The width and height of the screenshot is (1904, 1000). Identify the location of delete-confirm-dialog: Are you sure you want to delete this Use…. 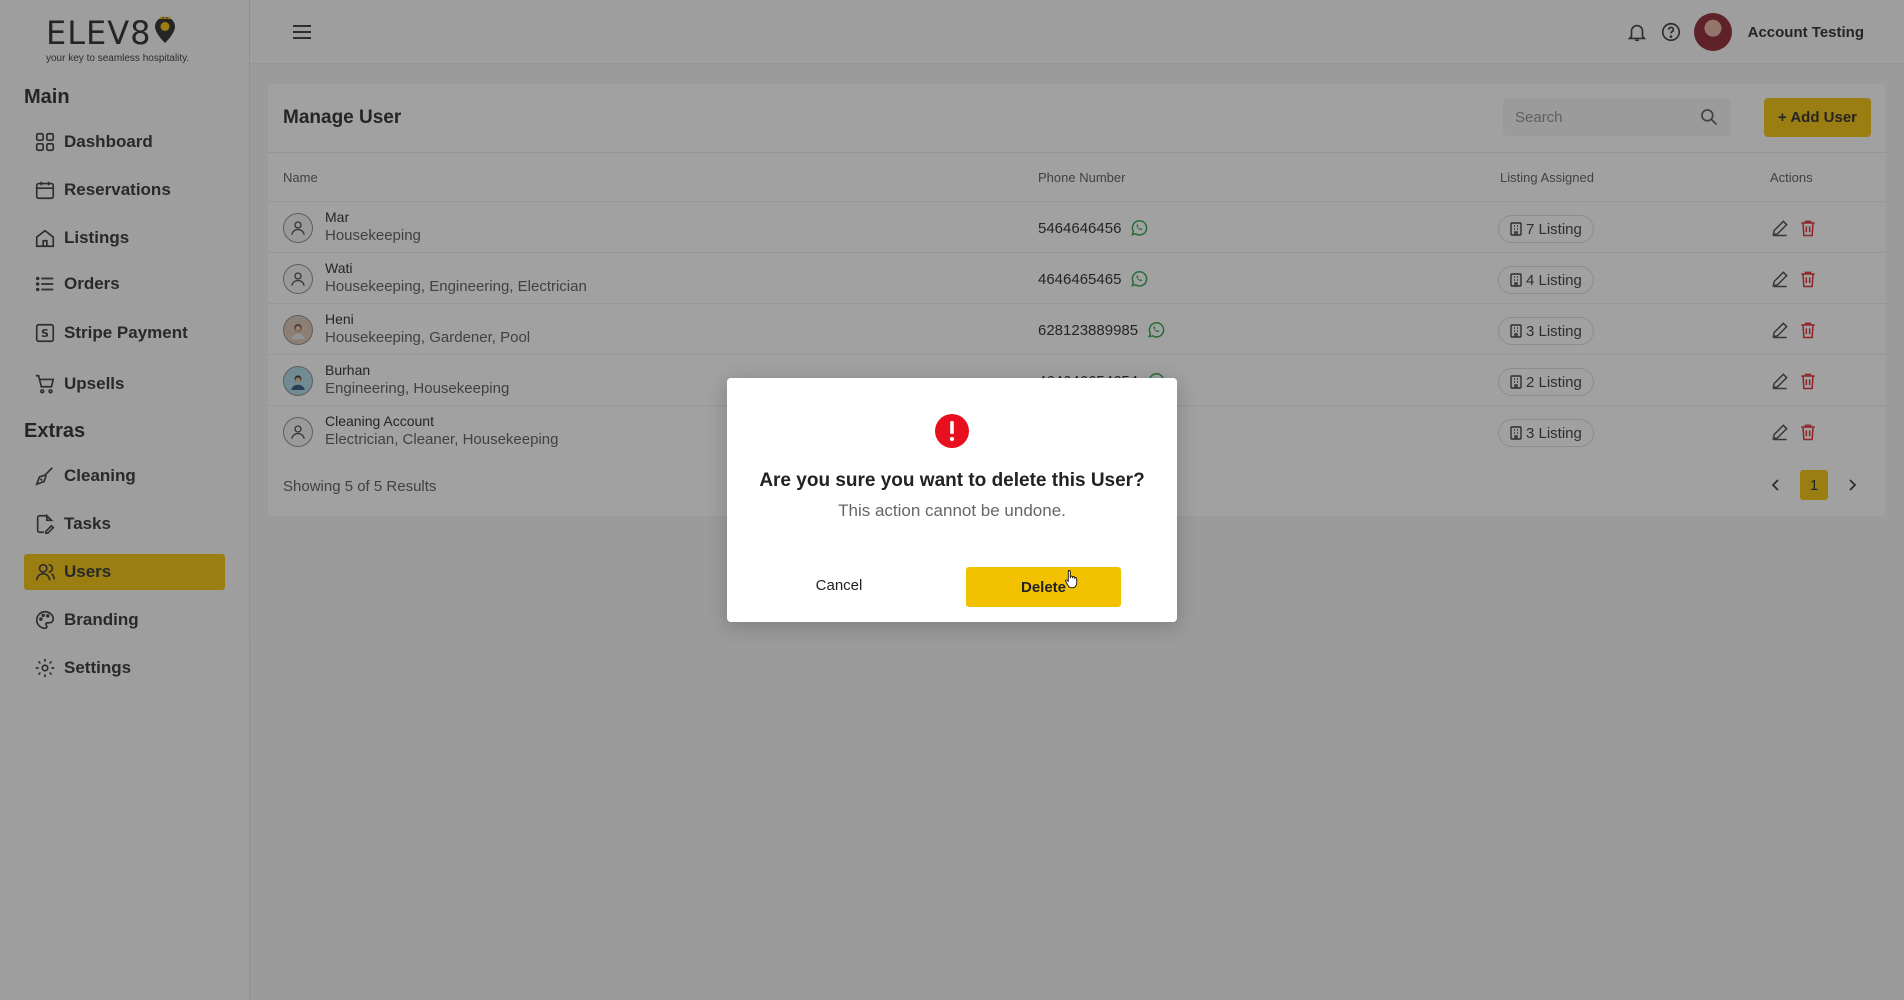
(952, 500).